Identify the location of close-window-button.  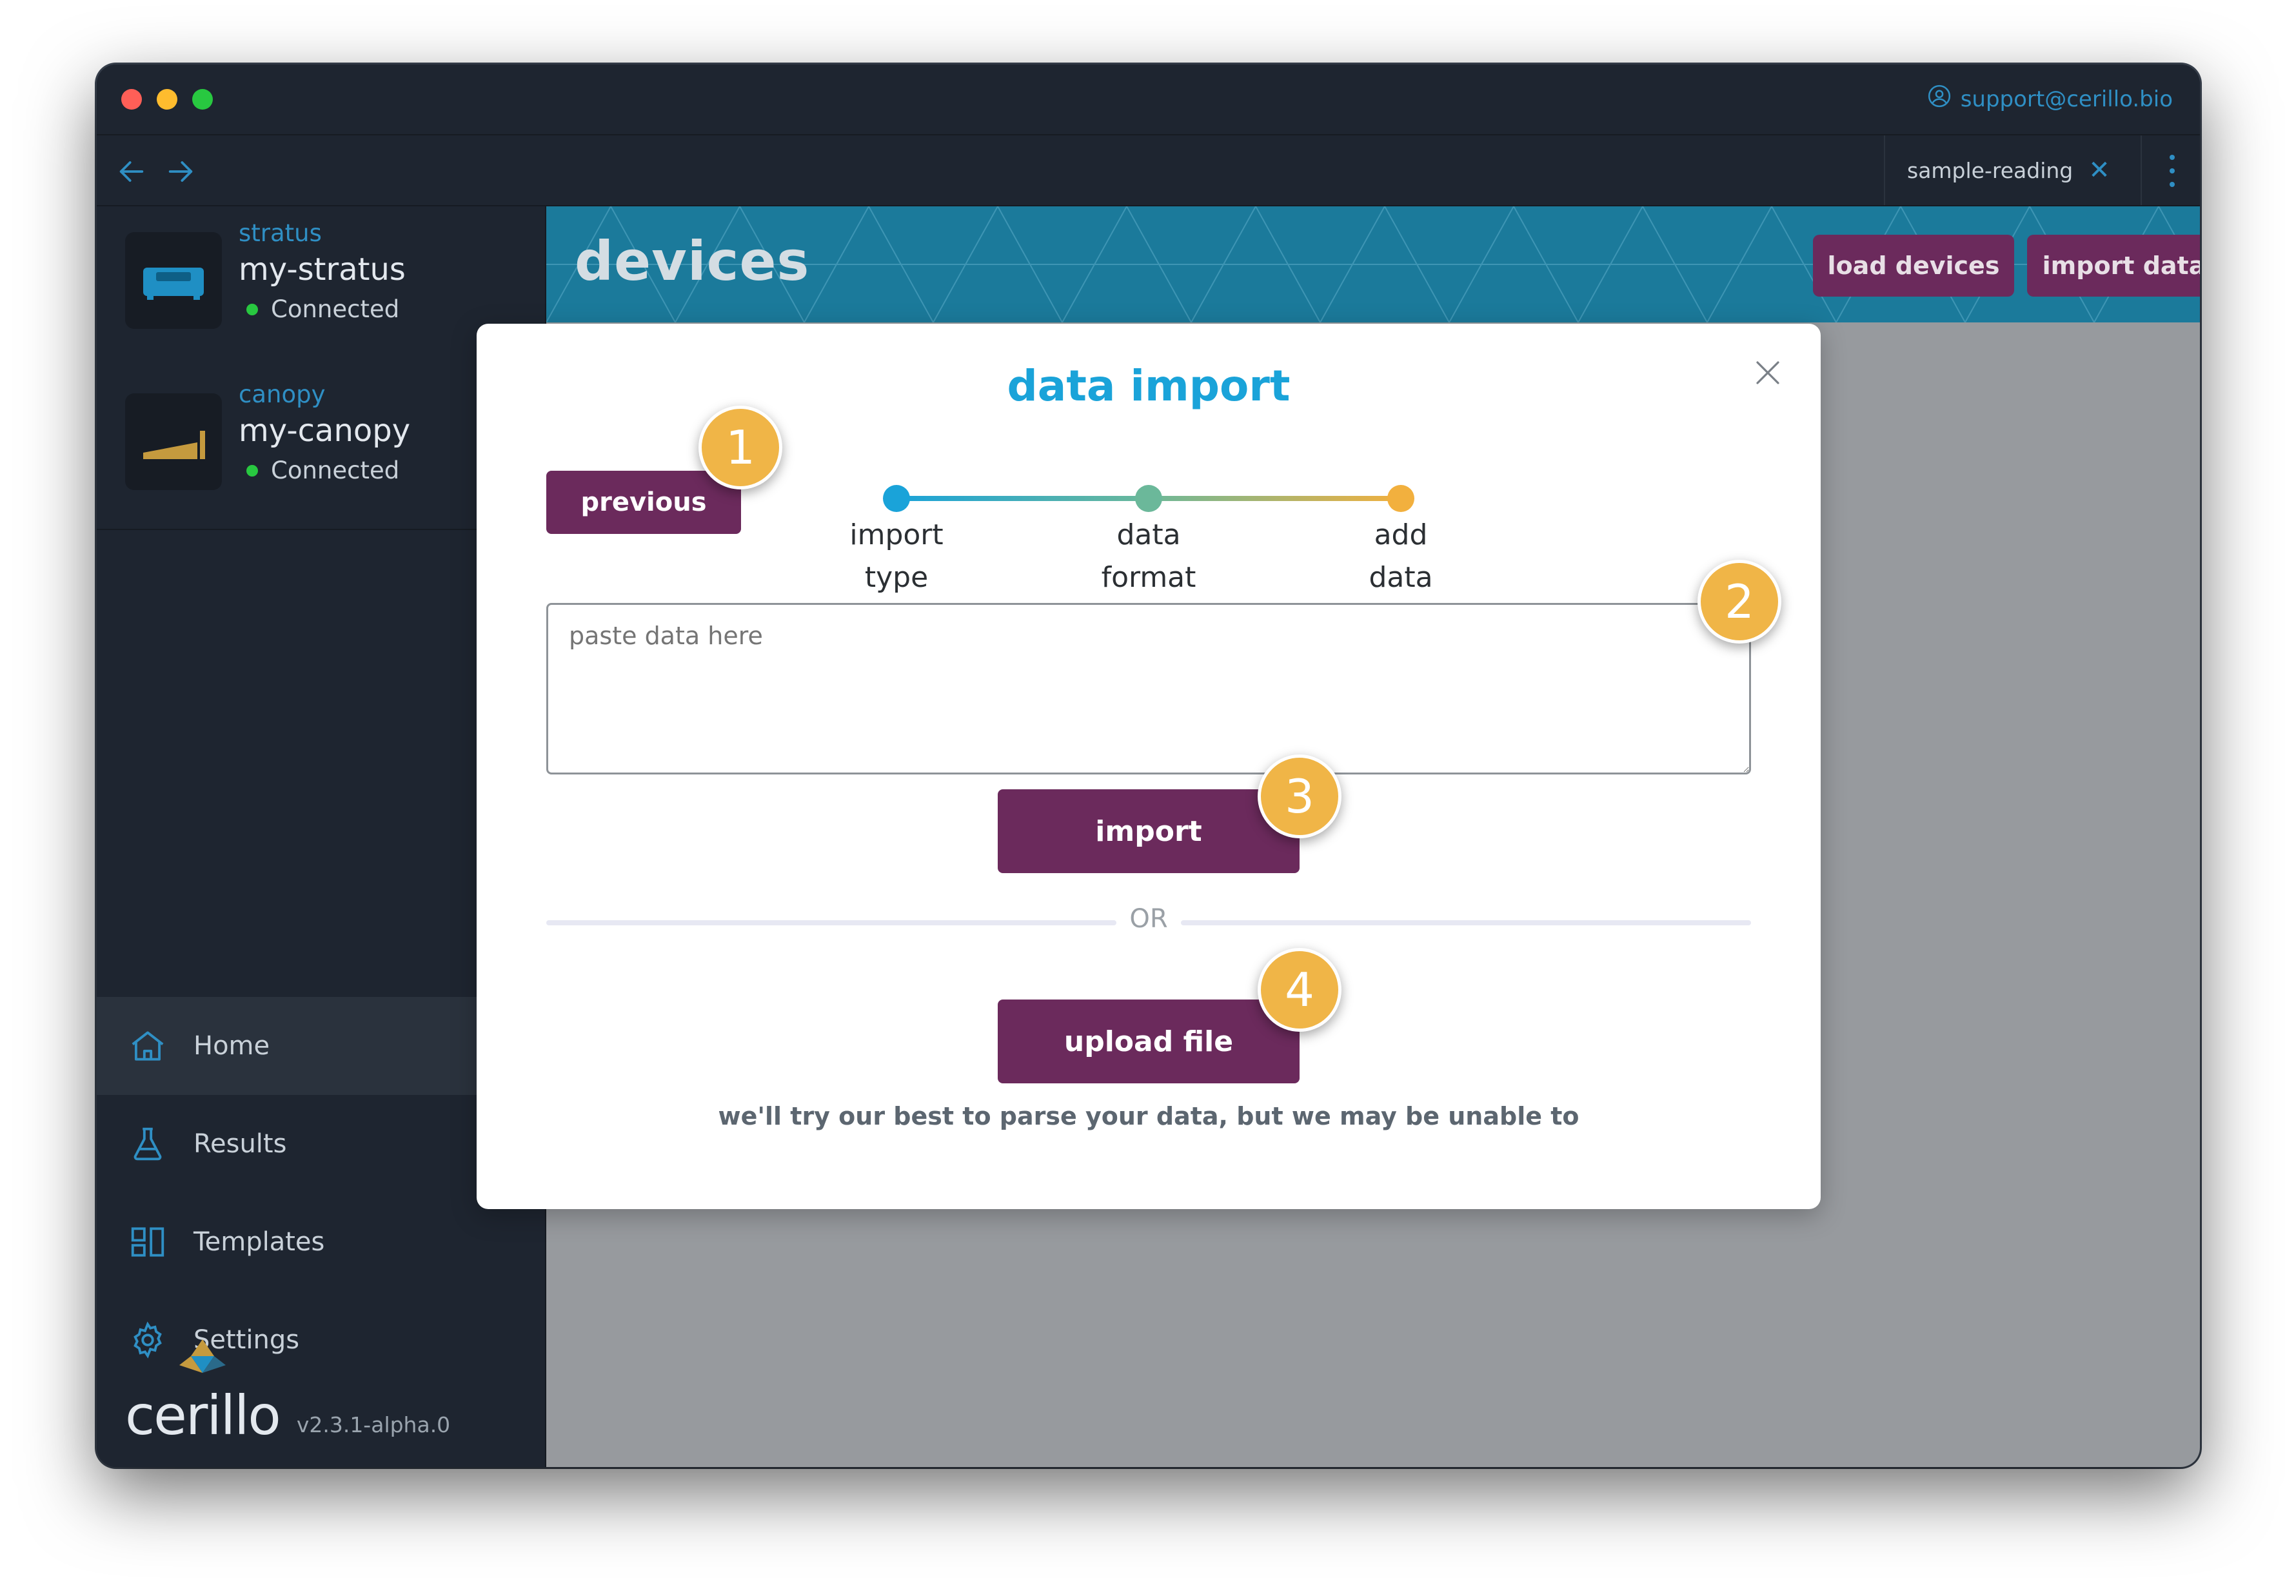
(131, 99).